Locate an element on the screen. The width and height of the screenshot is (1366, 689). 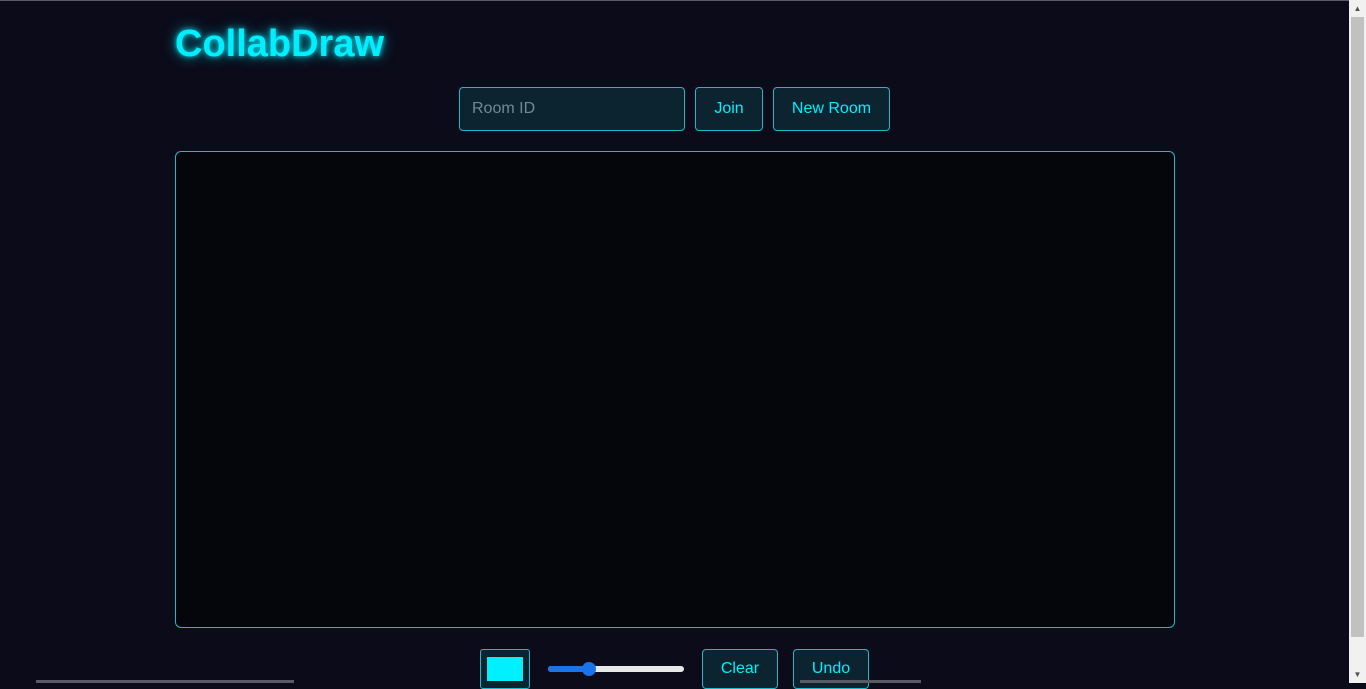
scroll-down-icon: ▼ is located at coordinates (1357, 674).